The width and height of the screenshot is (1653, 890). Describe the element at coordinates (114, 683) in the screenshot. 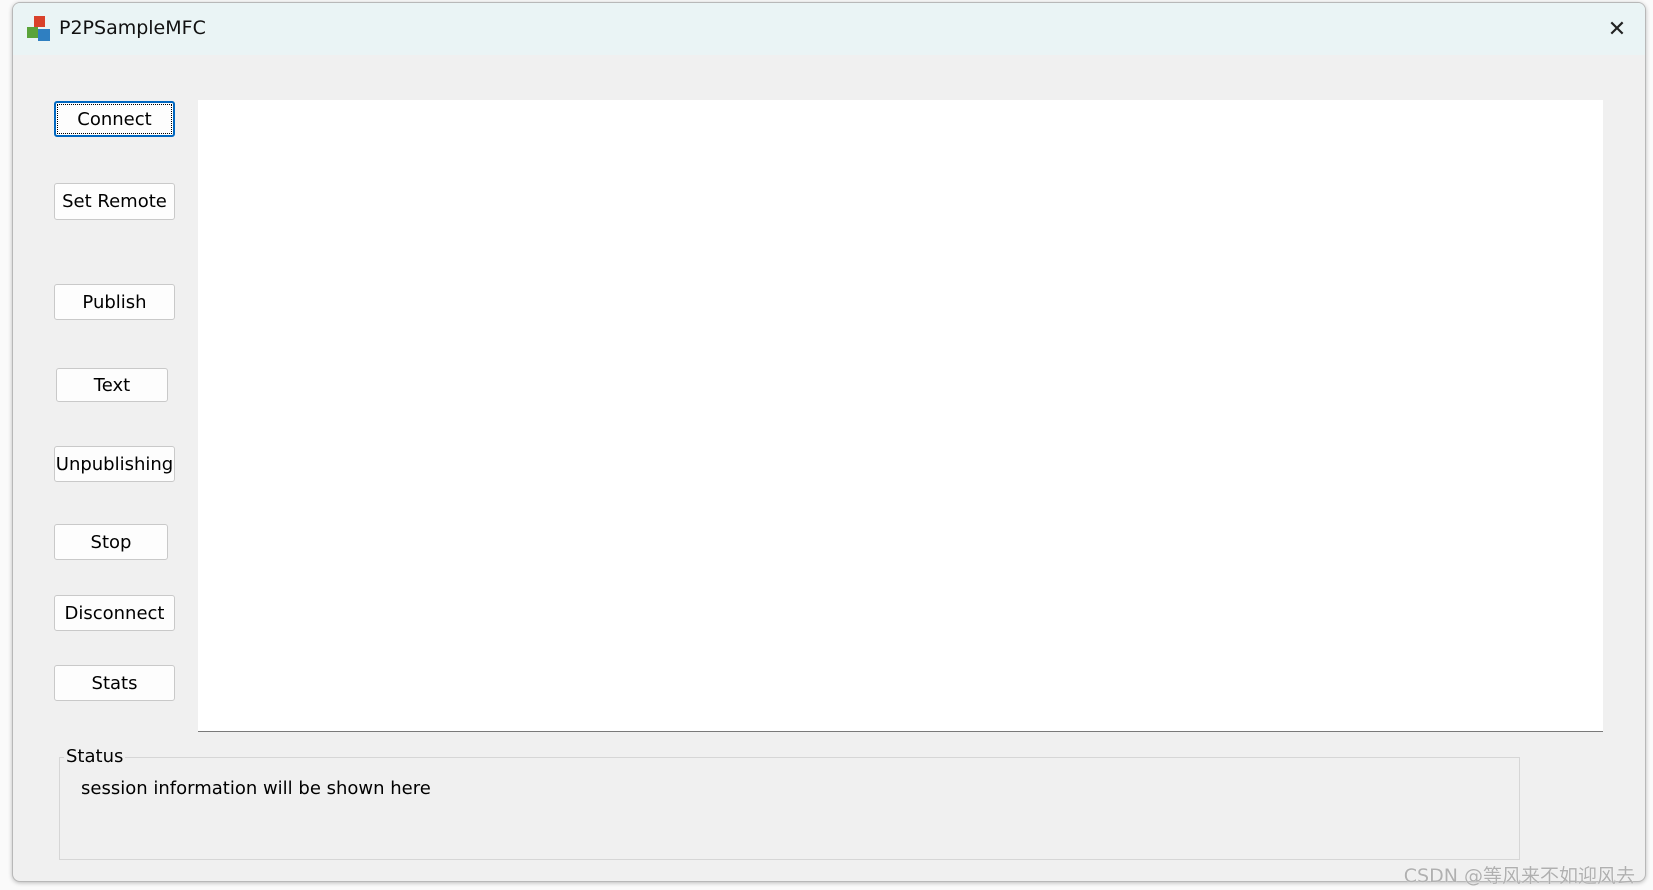

I see `stats-button: Stats` at that location.